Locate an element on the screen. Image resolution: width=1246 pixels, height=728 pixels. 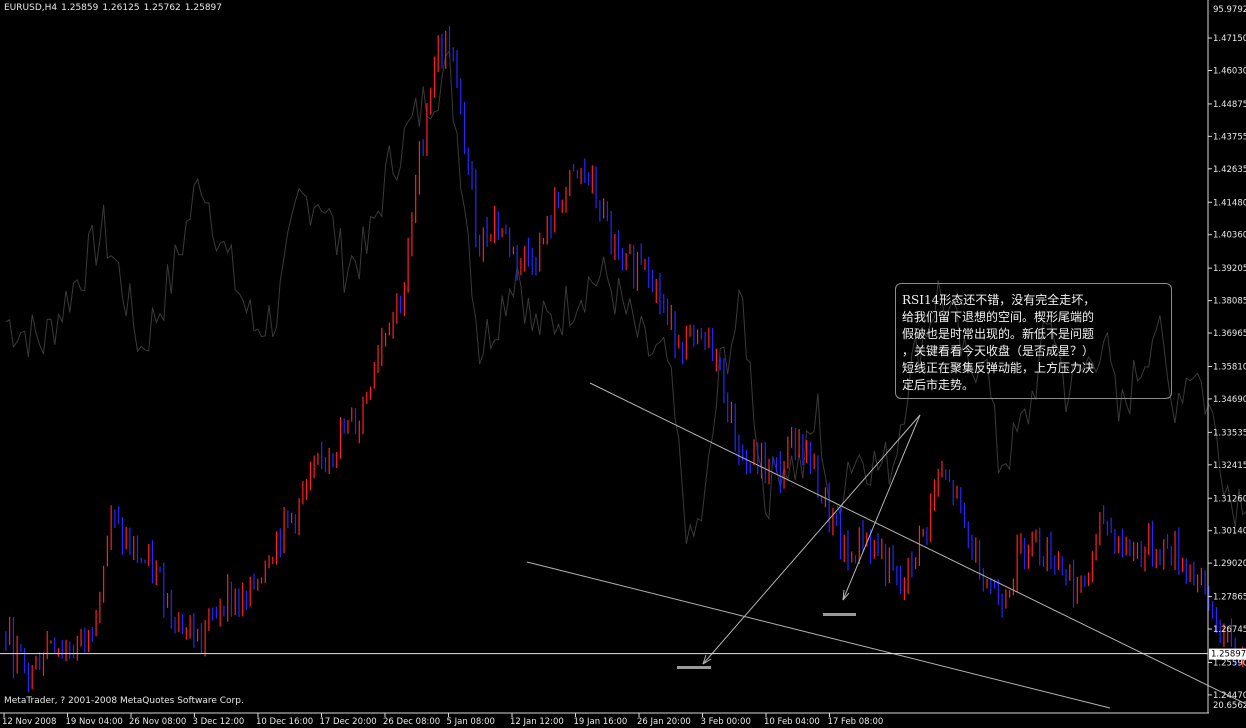
time-tick-label: 19 Nov 04:00 is located at coordinates (94, 722).